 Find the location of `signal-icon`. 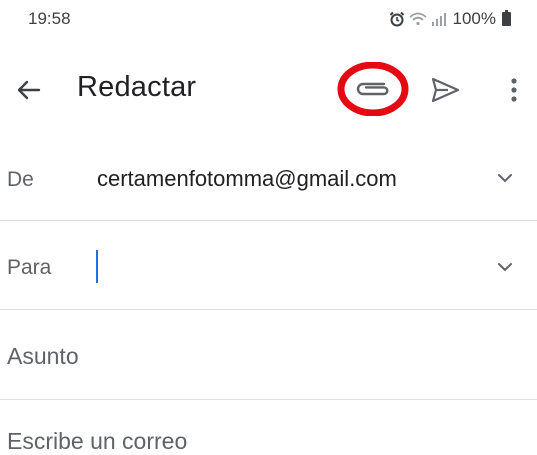

signal-icon is located at coordinates (438, 19).